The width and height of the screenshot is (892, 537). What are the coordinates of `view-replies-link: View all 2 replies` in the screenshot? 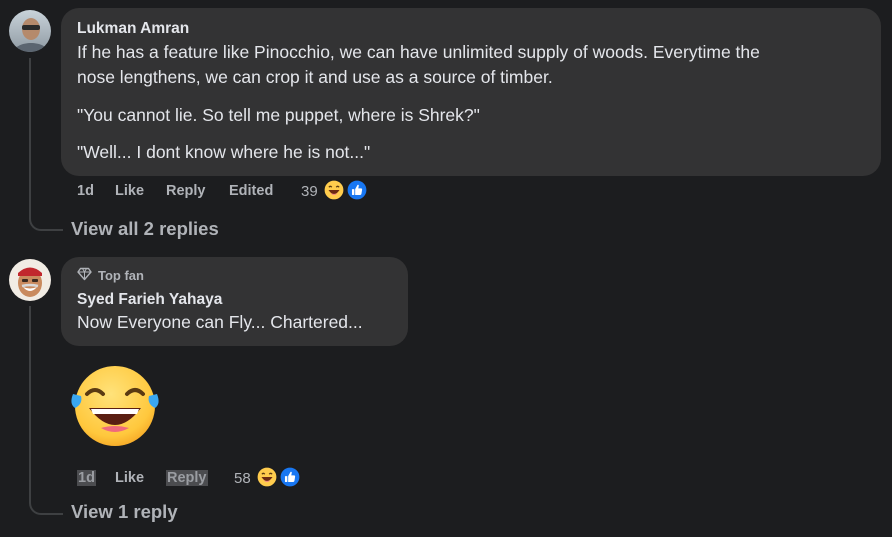 It's located at (145, 229).